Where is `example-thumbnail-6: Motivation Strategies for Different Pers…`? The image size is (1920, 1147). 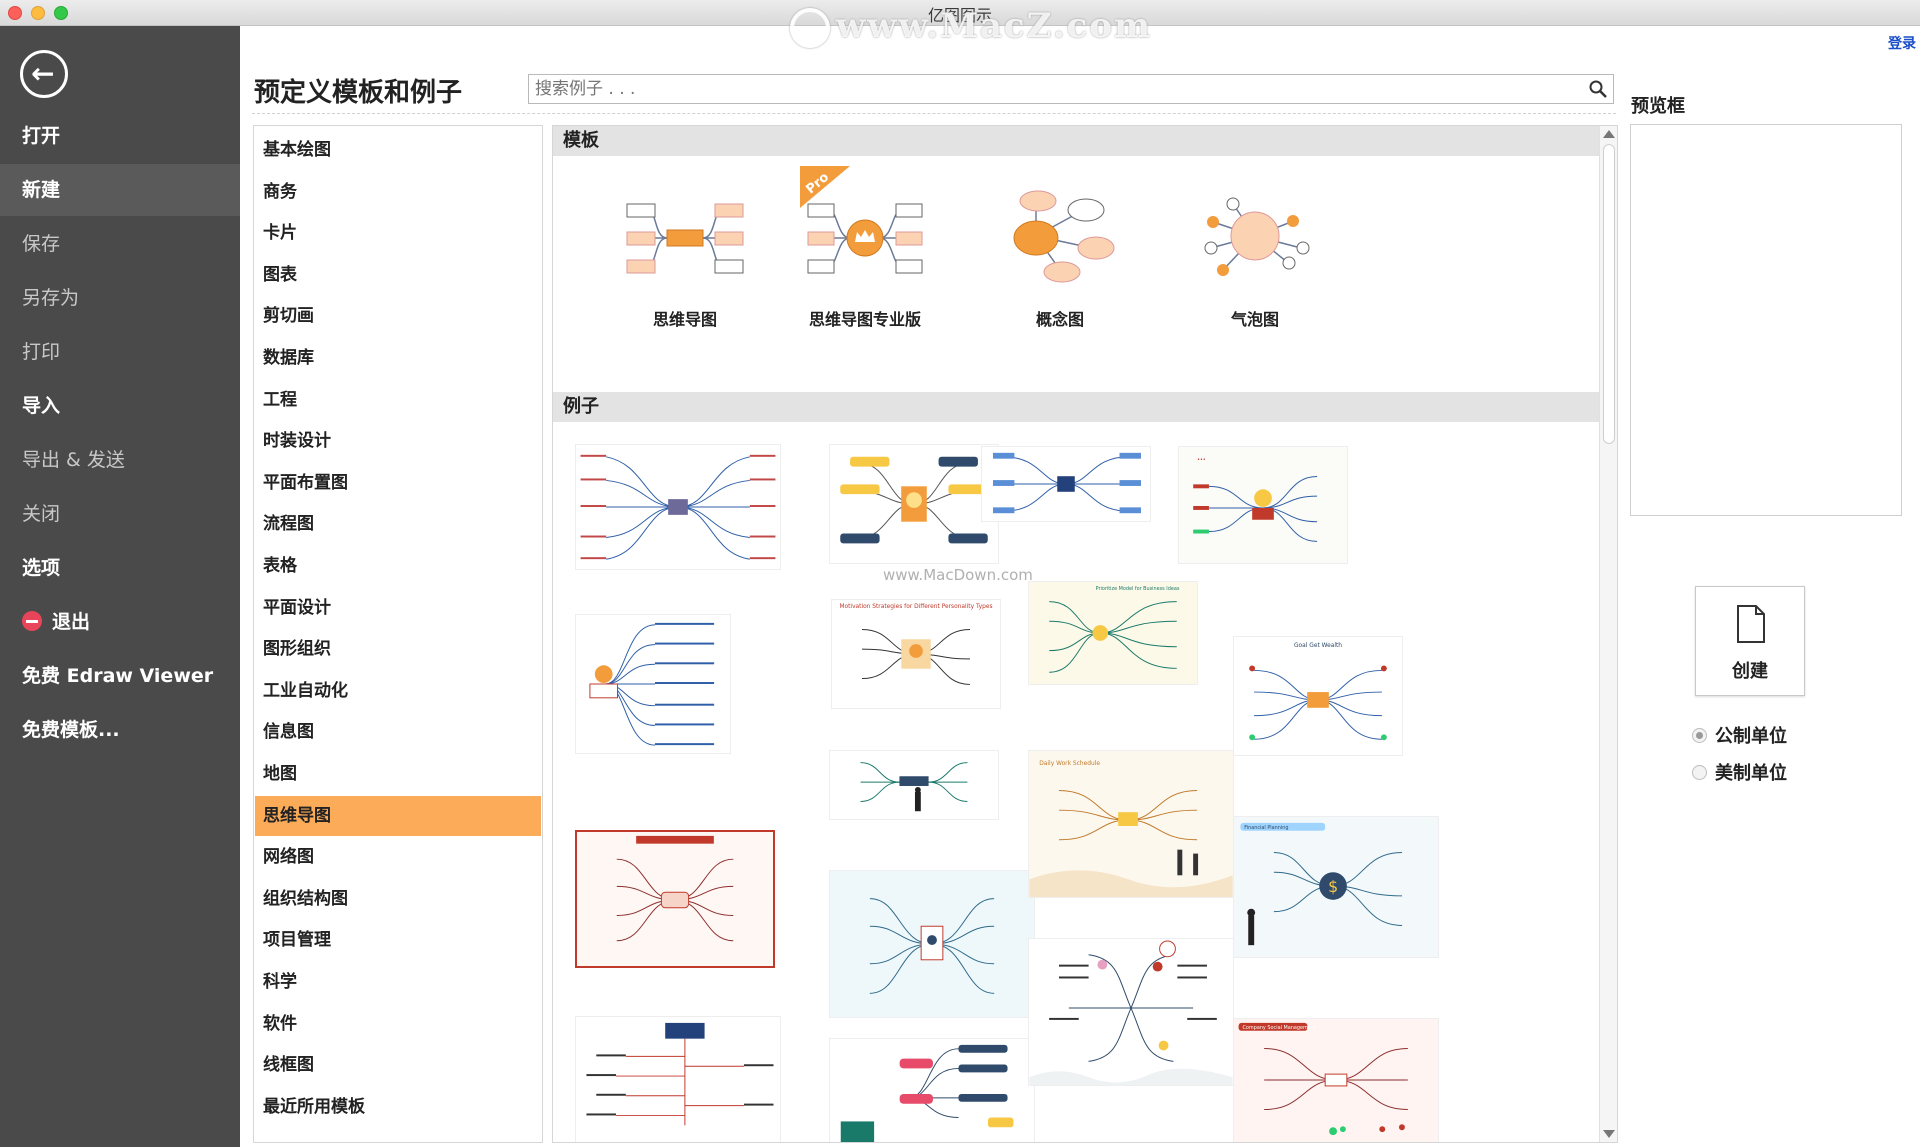 example-thumbnail-6: Motivation Strategies for Different Pers… is located at coordinates (916, 654).